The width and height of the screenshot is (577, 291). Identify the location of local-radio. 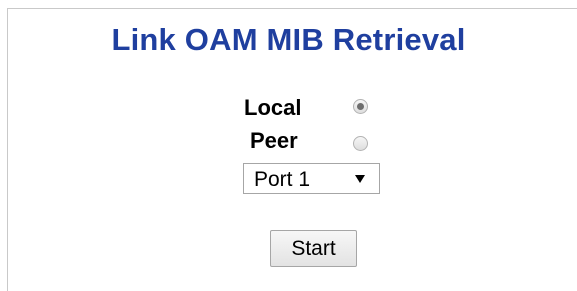
(360, 106).